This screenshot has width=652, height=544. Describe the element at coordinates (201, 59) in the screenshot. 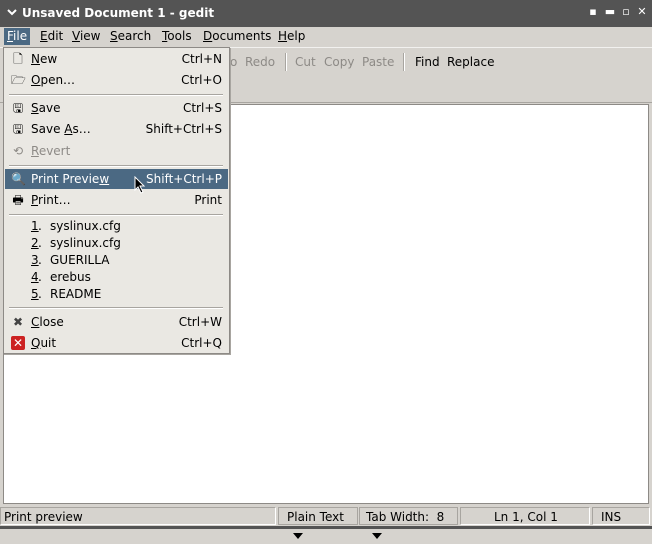

I see `shortcut-label: Ctrl+N` at that location.